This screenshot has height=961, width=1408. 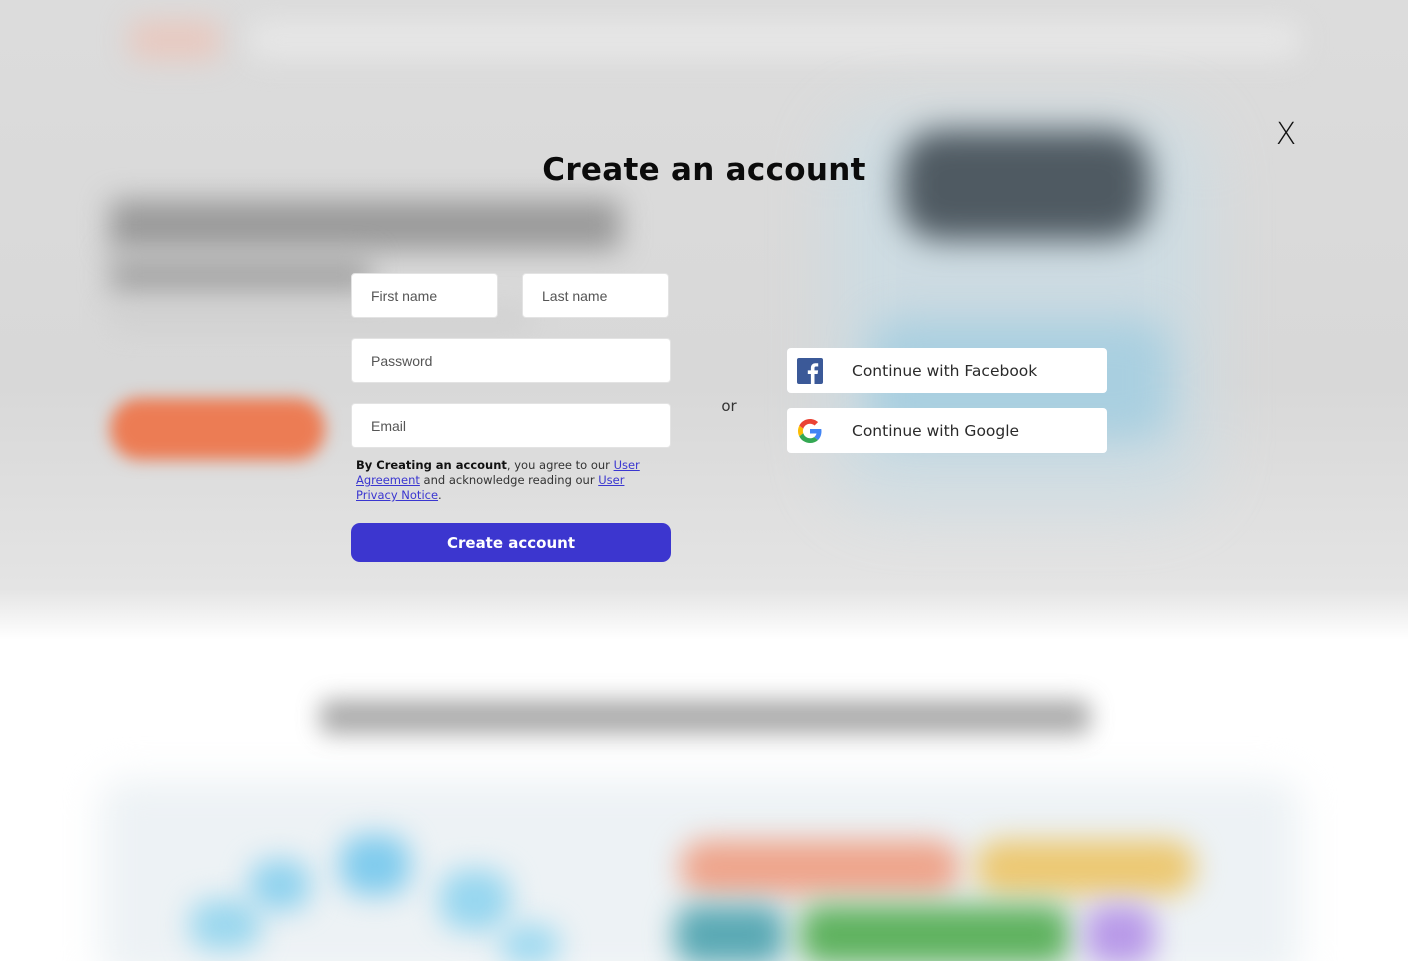 I want to click on google-button-label: Continue with Google, so click(x=936, y=430).